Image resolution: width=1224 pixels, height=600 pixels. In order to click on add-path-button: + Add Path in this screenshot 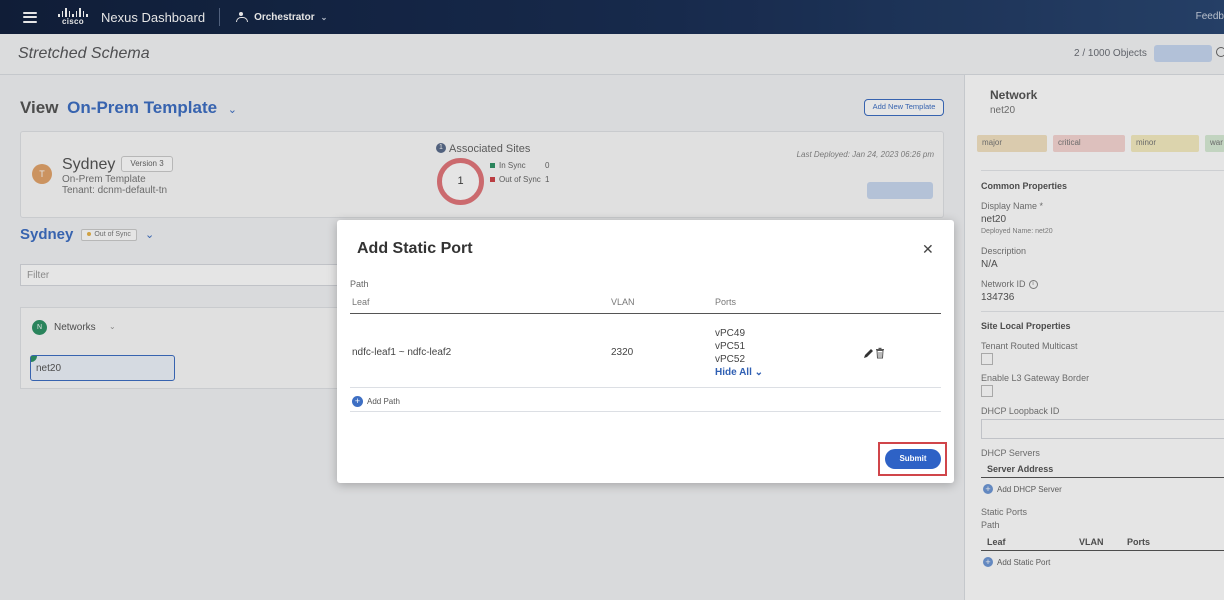, I will do `click(376, 401)`.